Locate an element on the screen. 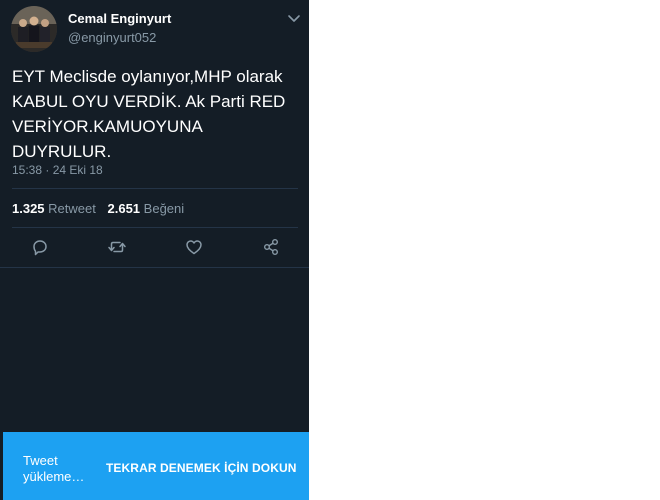 The height and width of the screenshot is (500, 660). retweet-icon is located at coordinates (117, 247).